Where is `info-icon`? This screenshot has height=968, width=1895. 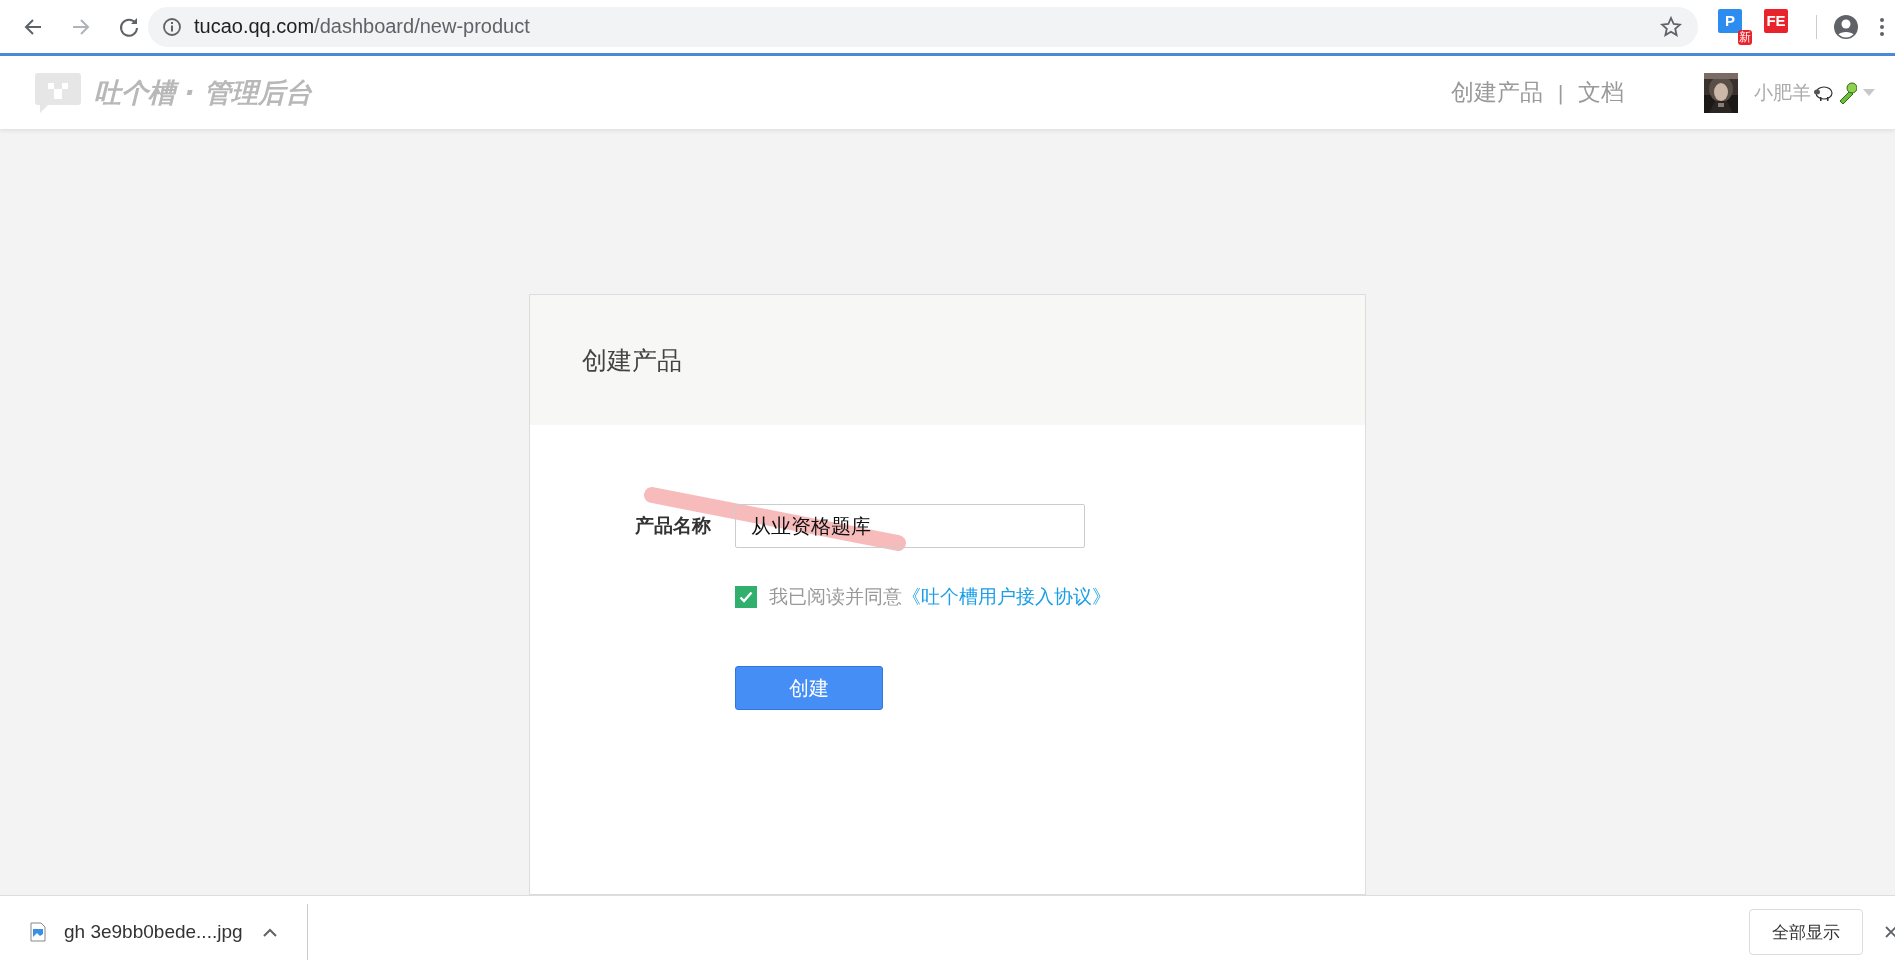 info-icon is located at coordinates (172, 26).